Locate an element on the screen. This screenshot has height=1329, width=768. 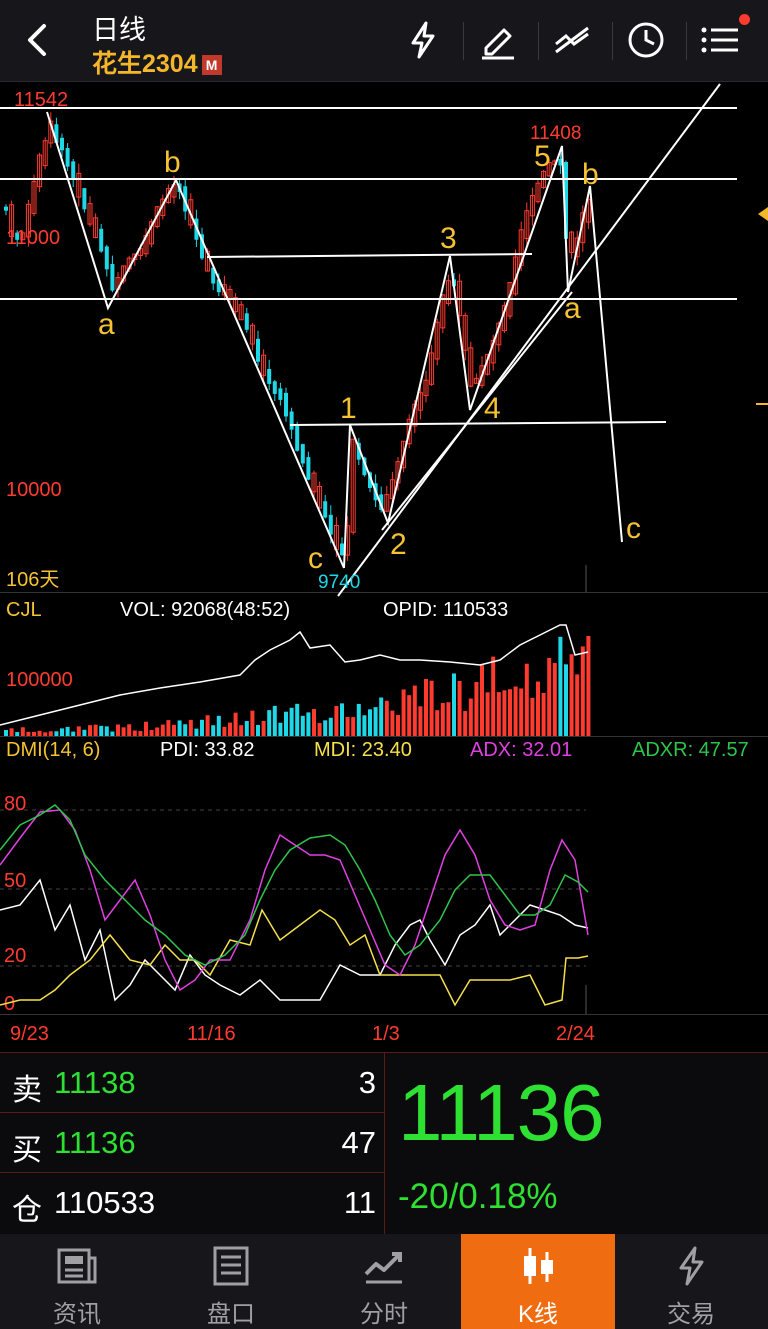
orderbook-icon is located at coordinates (231, 1266).